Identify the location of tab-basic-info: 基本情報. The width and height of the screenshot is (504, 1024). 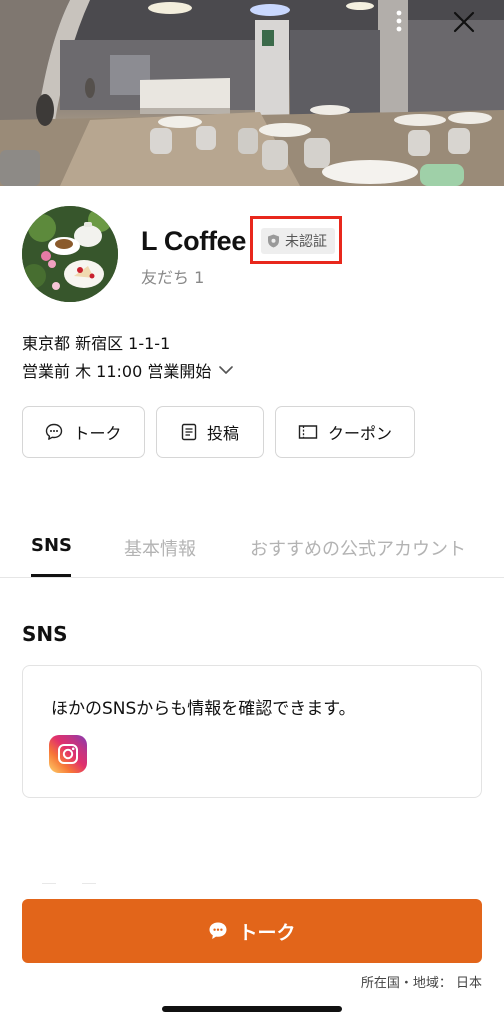
(160, 548).